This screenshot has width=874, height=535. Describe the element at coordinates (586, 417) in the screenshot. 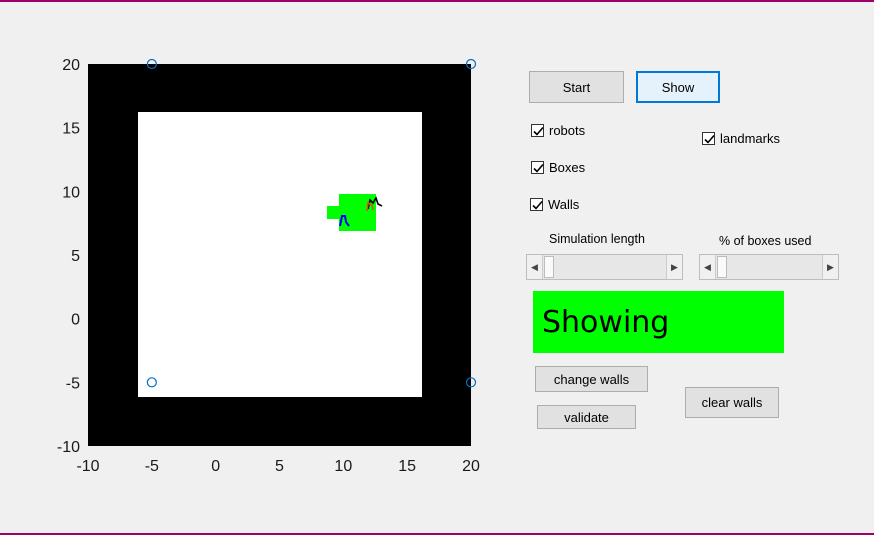

I see `validate-button: validate` at that location.